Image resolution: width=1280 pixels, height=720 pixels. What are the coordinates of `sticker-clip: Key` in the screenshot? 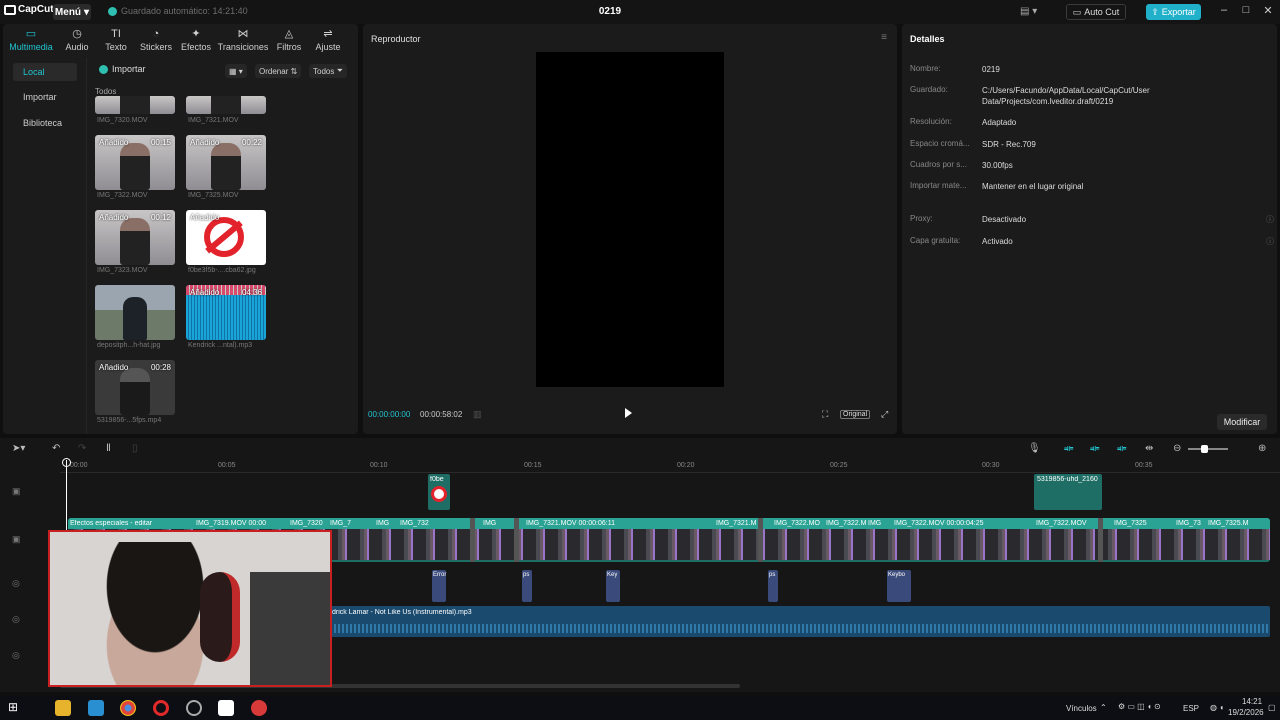 It's located at (613, 586).